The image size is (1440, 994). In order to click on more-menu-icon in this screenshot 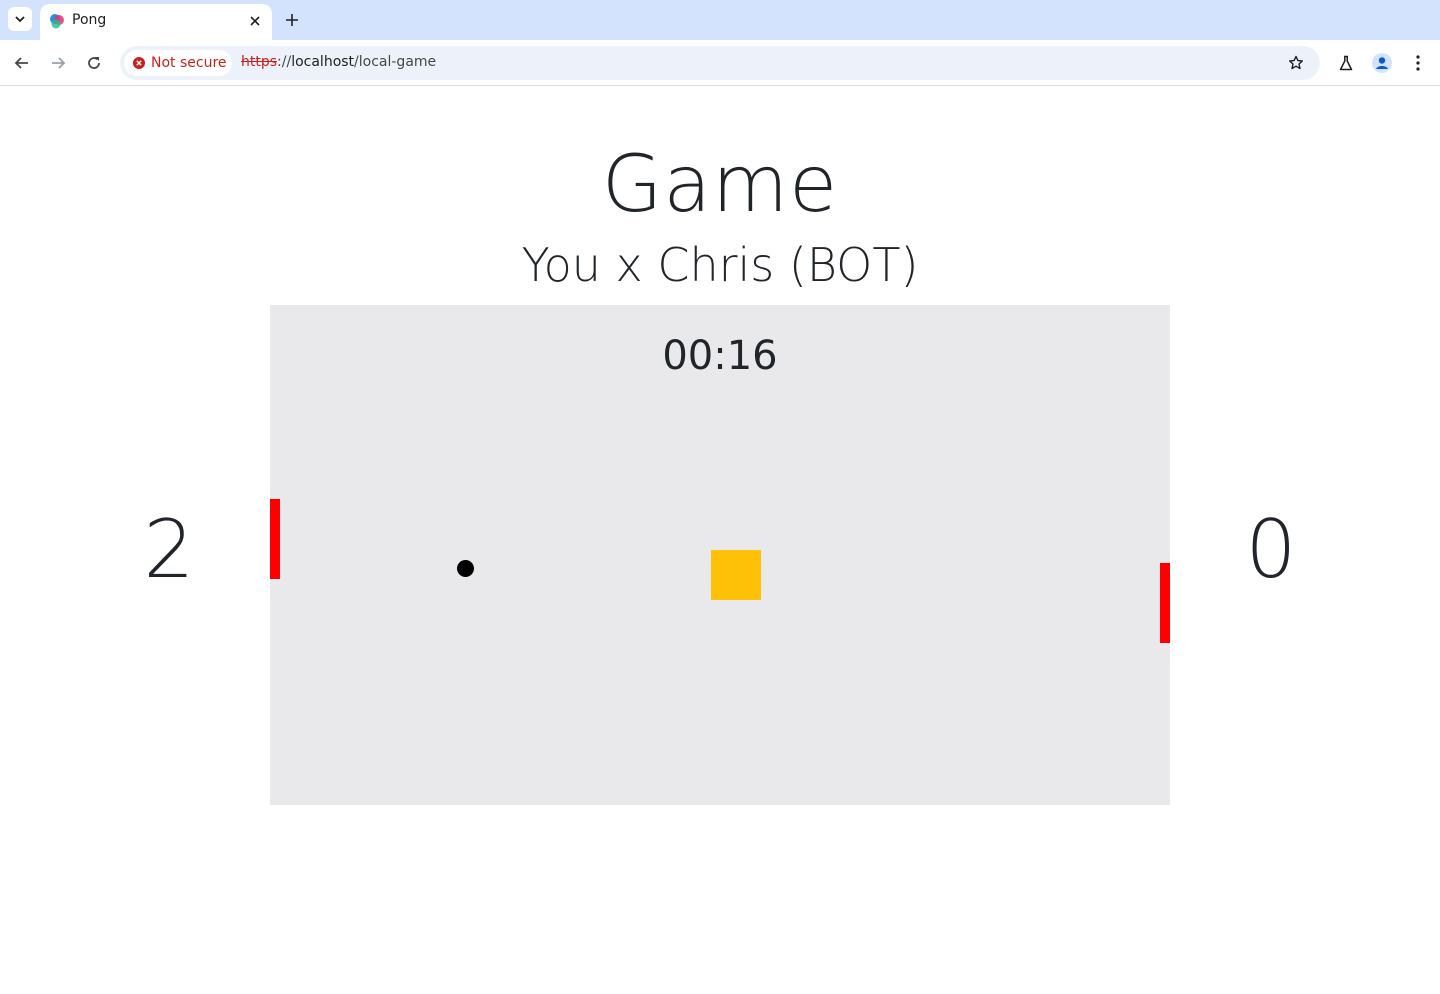, I will do `click(1418, 63)`.